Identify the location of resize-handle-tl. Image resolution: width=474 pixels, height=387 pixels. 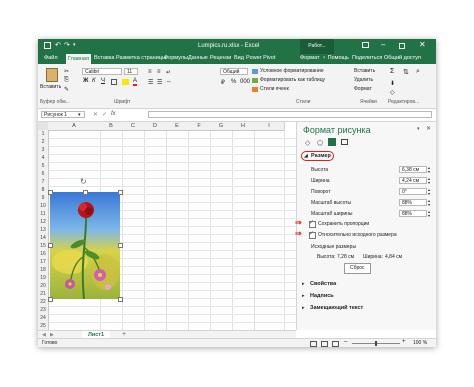
(50, 192).